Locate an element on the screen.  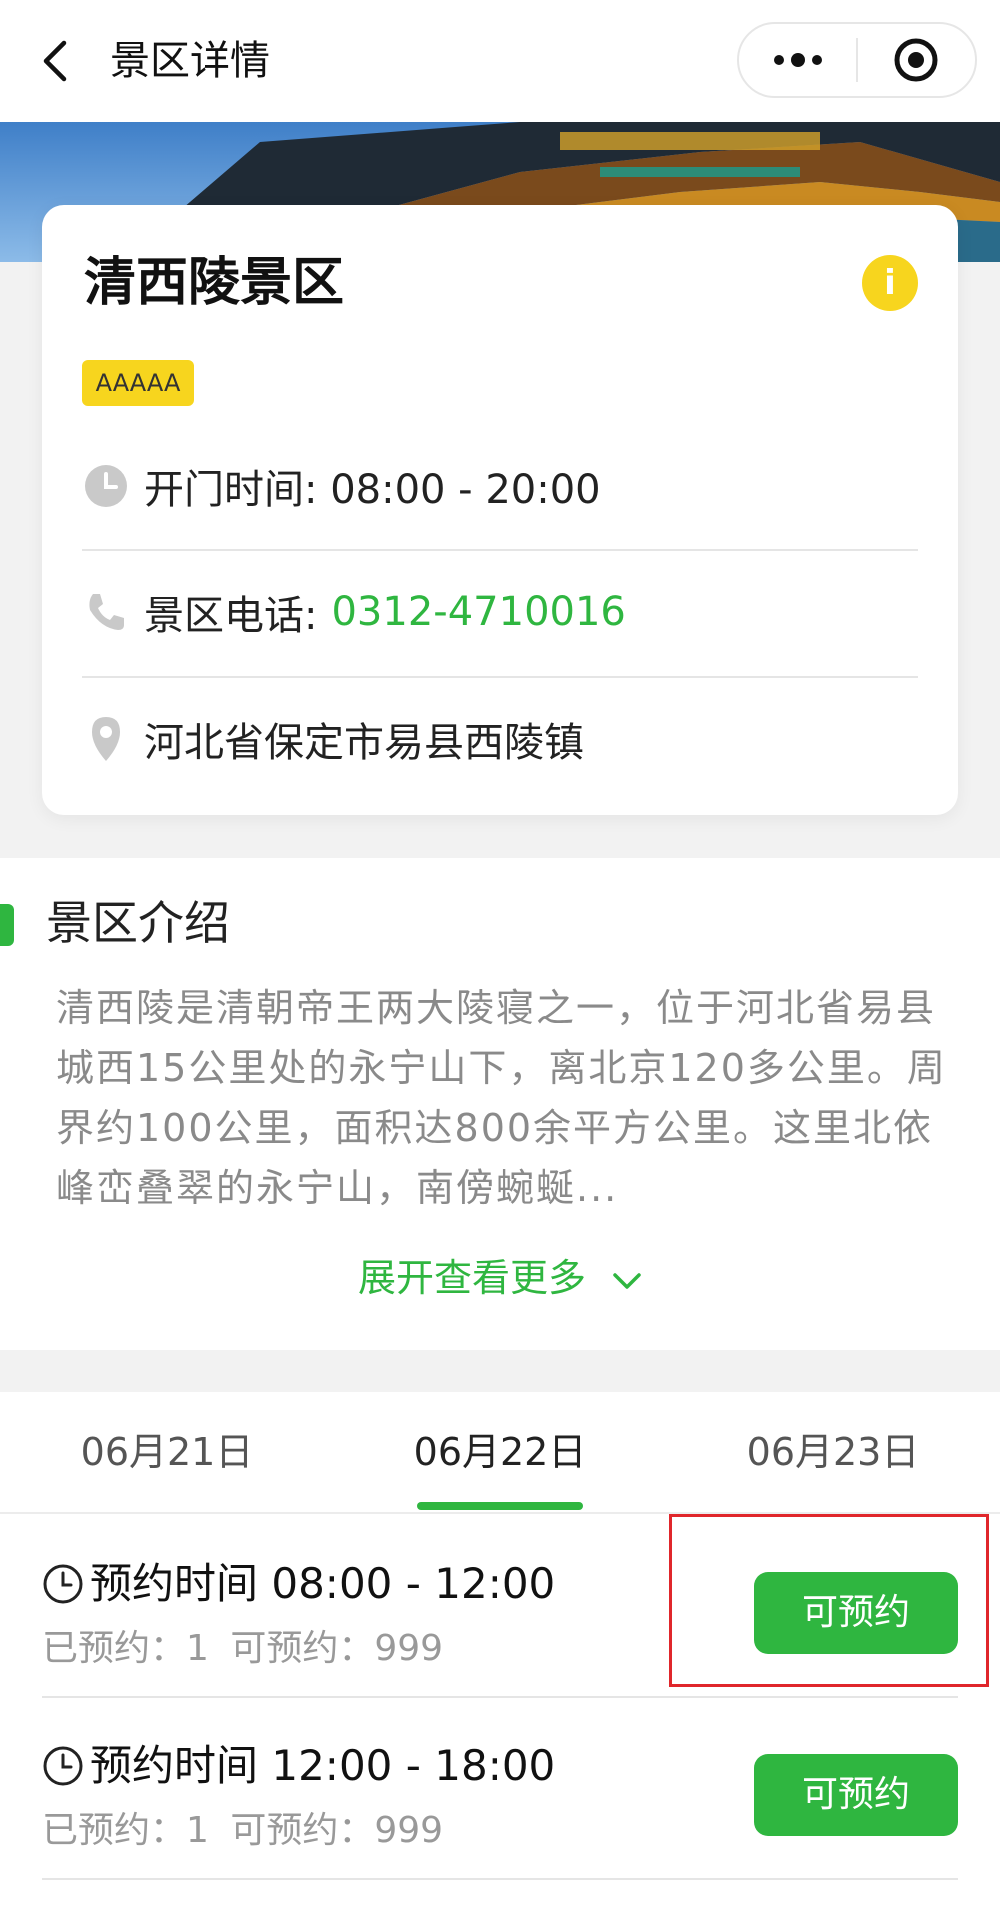
page-title: 景区详情 is located at coordinates (190, 61).